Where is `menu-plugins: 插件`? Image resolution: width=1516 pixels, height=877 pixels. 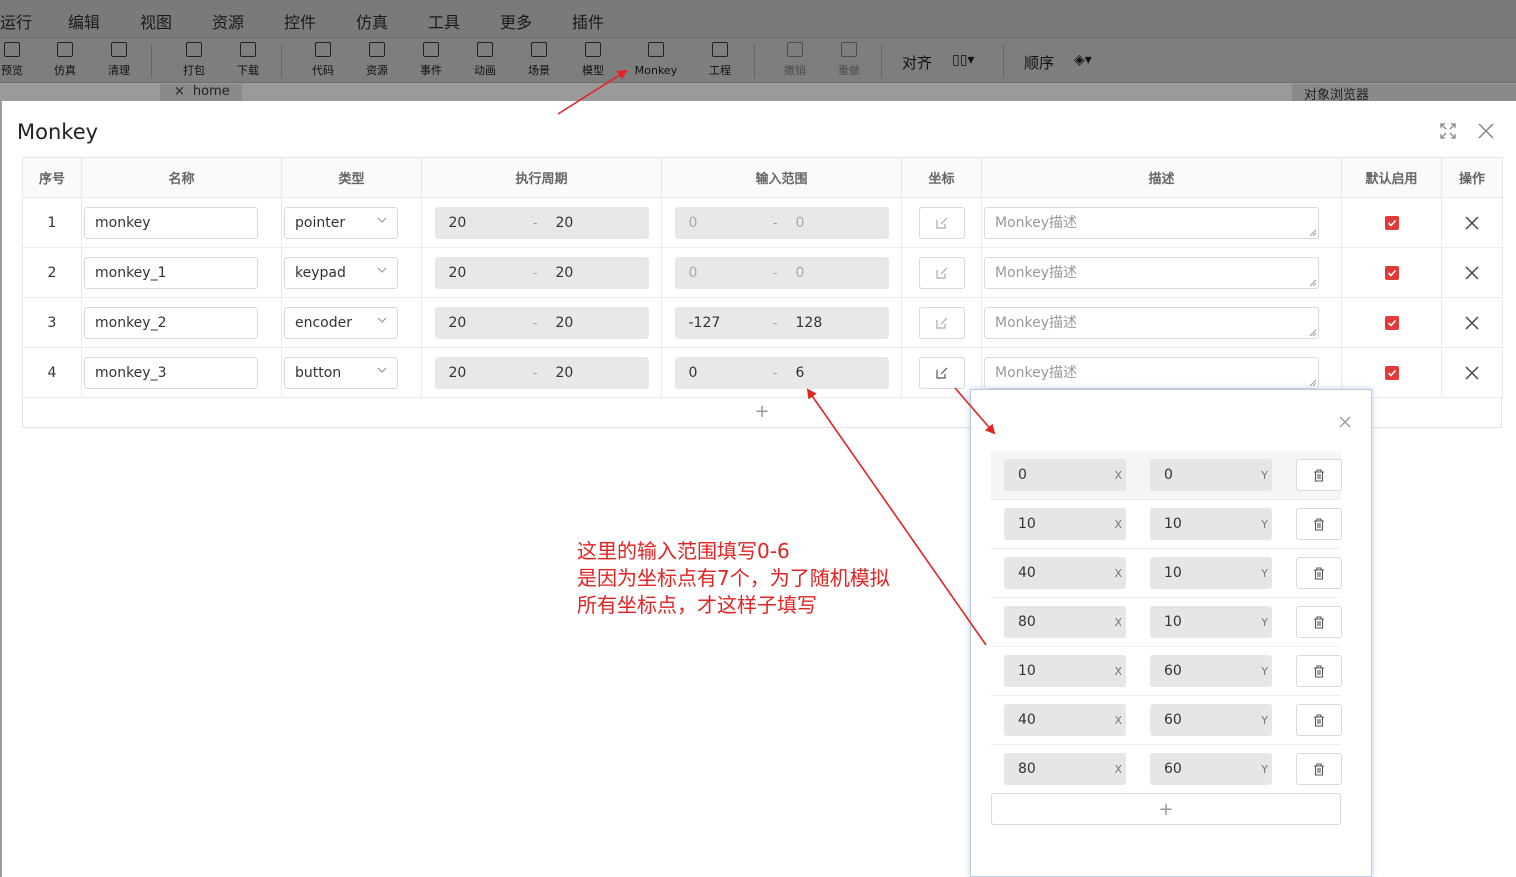
menu-plugins: 插件 is located at coordinates (588, 21).